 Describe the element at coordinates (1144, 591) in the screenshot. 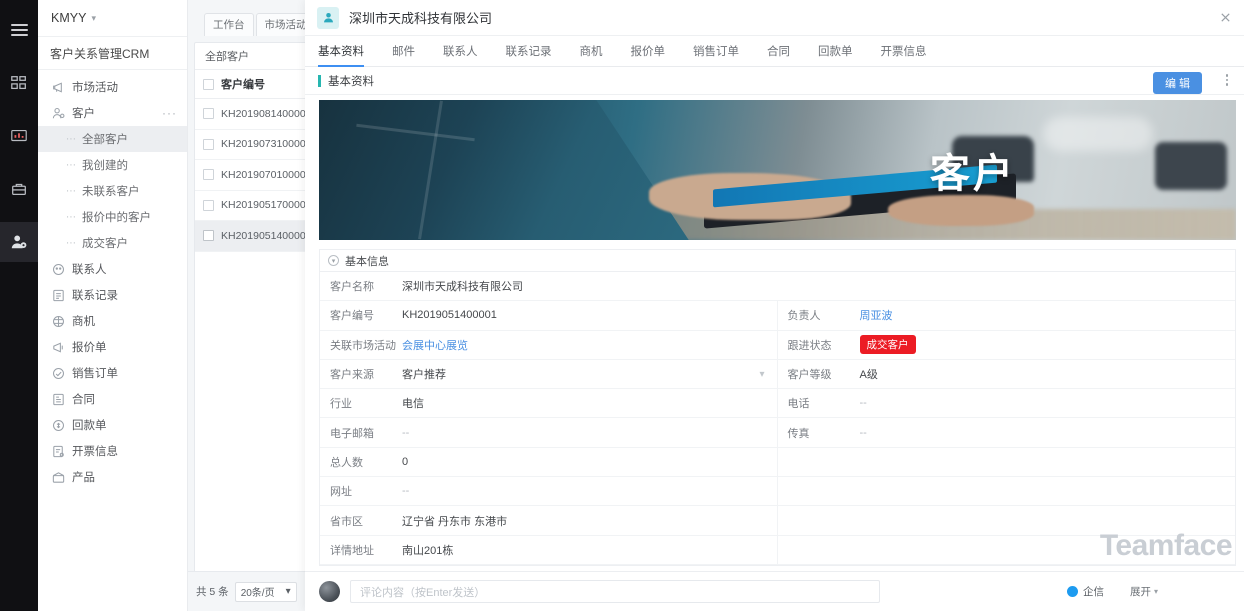

I see `expand-button: 展开 ▾` at that location.